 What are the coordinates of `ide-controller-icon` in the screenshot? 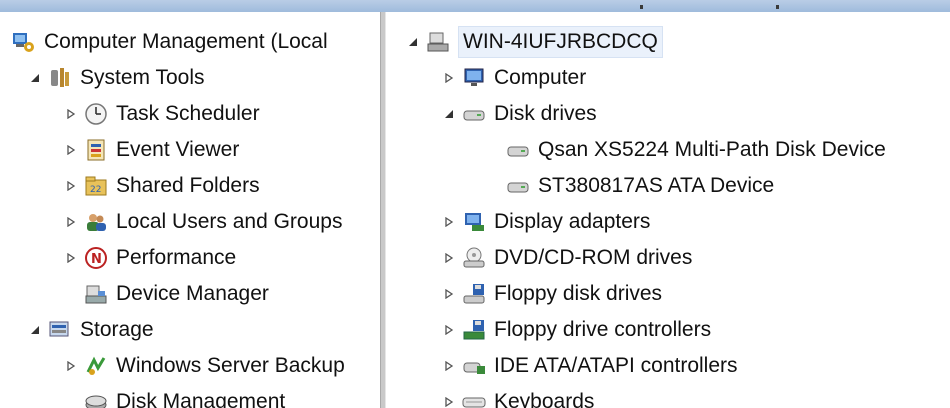 It's located at (474, 366).